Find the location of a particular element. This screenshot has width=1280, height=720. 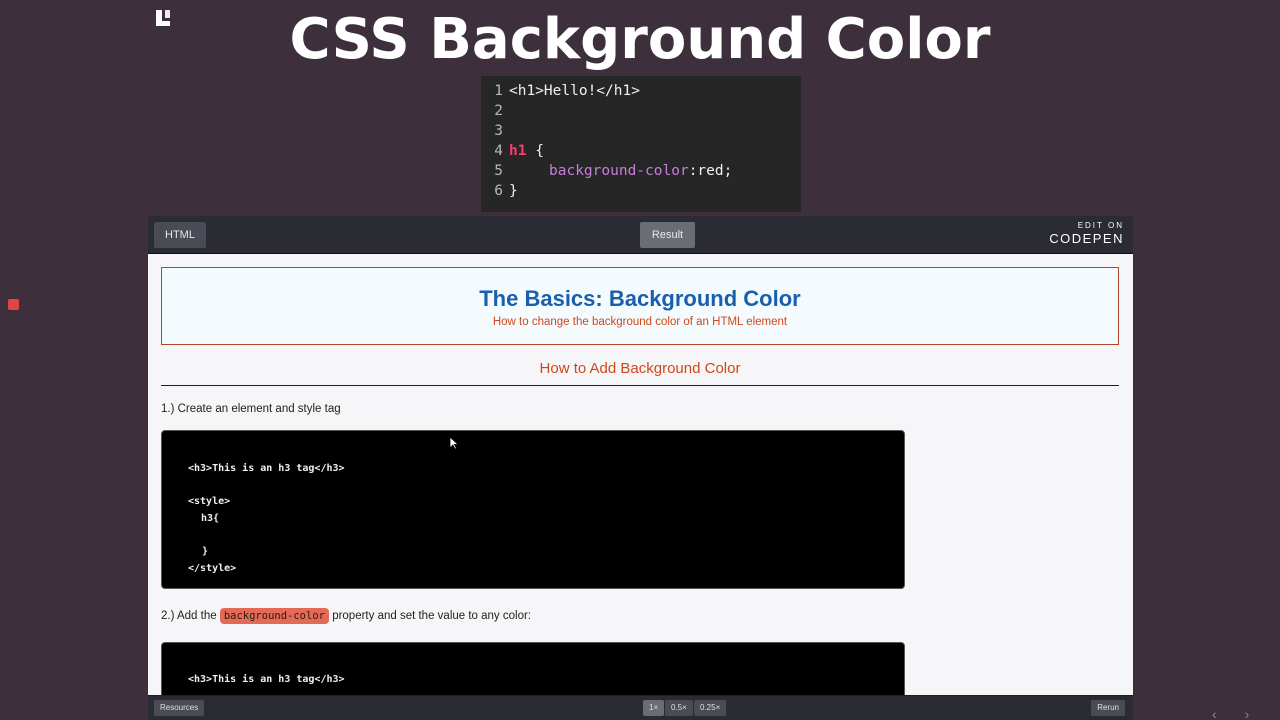

code-line: <style> is located at coordinates (209, 501).